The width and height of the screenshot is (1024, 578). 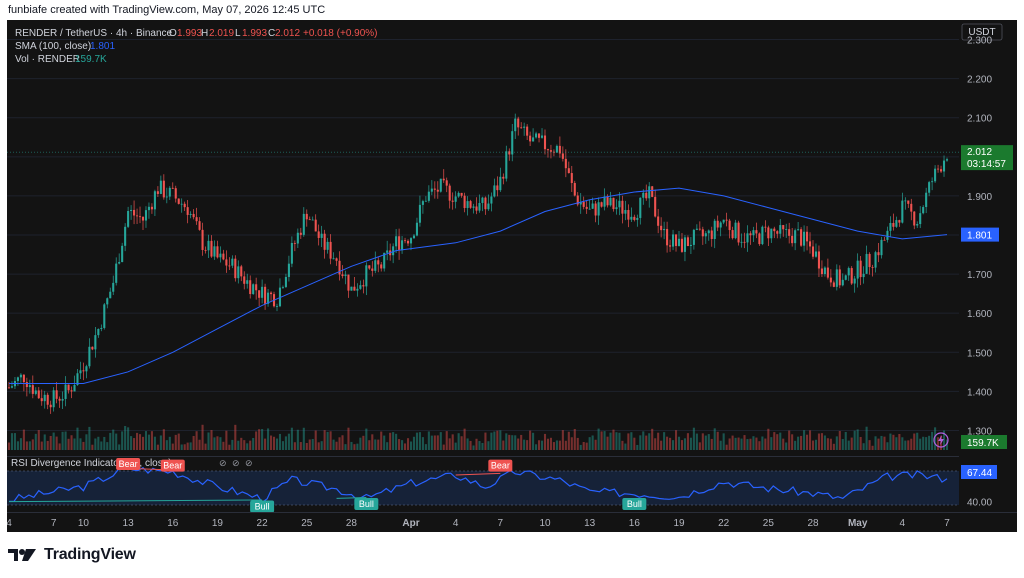 What do you see at coordinates (979, 472) in the screenshot?
I see `rsi-value-badge: 67.44` at bounding box center [979, 472].